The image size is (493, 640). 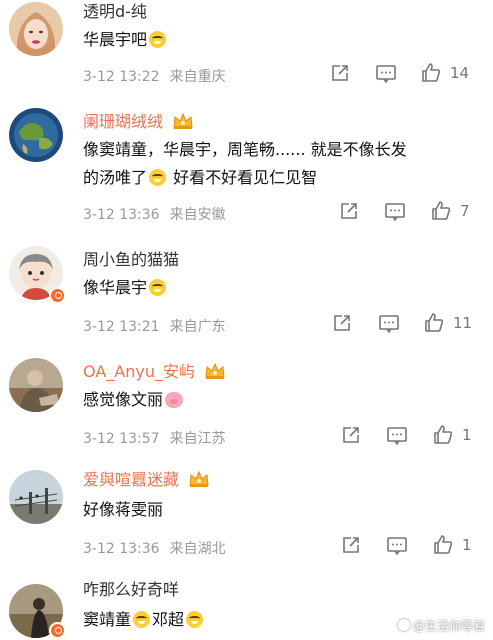 I want to click on comment-text: 像窦靖童，华晨宇，周笔畅...... 就是不像长发 的汤唯了 好看不好看见仁见智, so click(x=273, y=164).